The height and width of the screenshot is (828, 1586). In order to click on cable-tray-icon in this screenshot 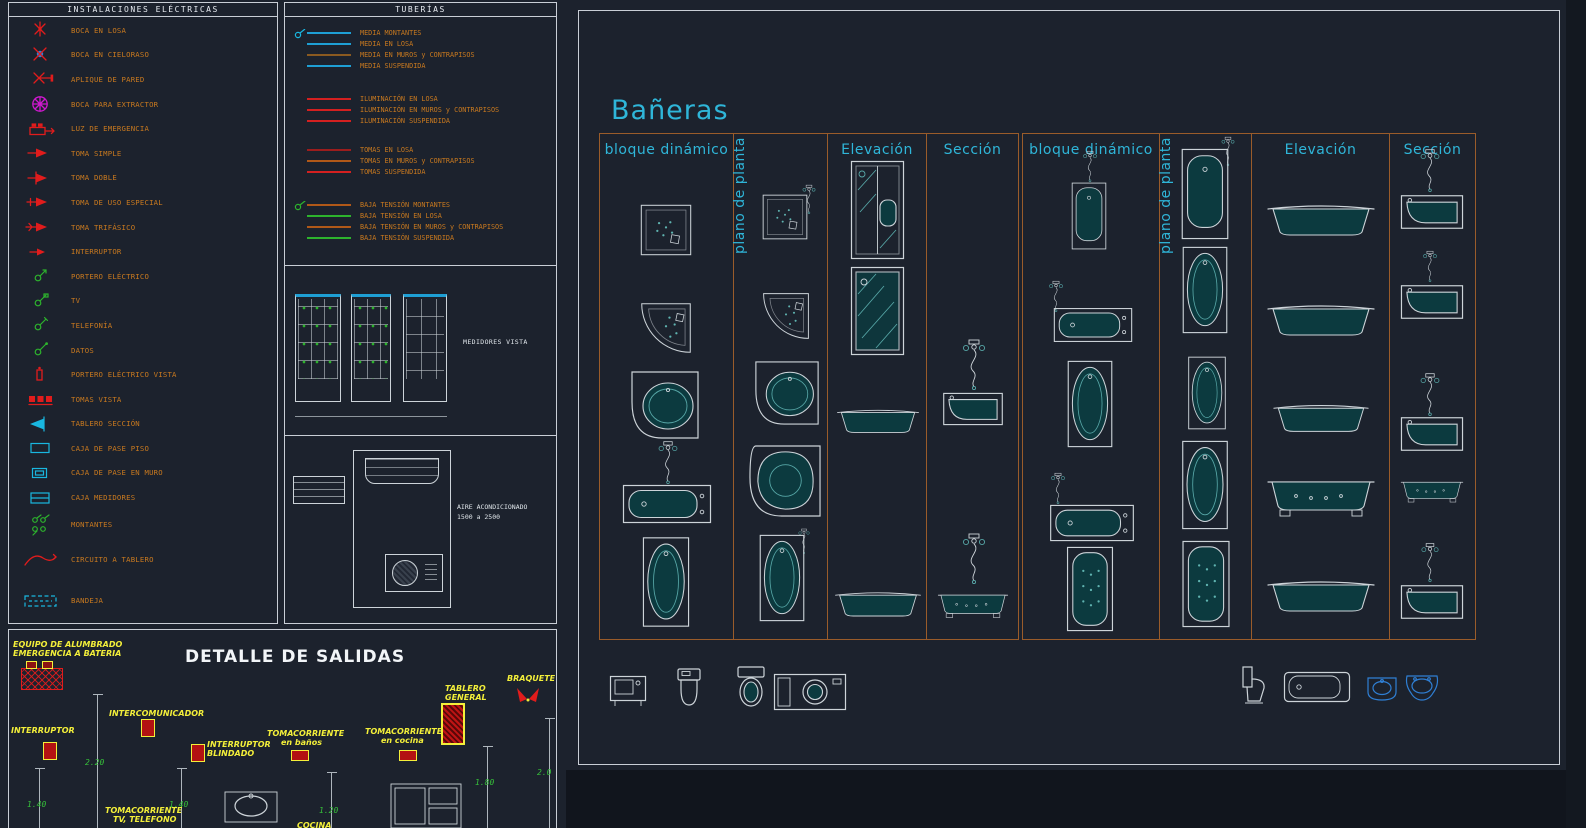, I will do `click(40, 601)`.